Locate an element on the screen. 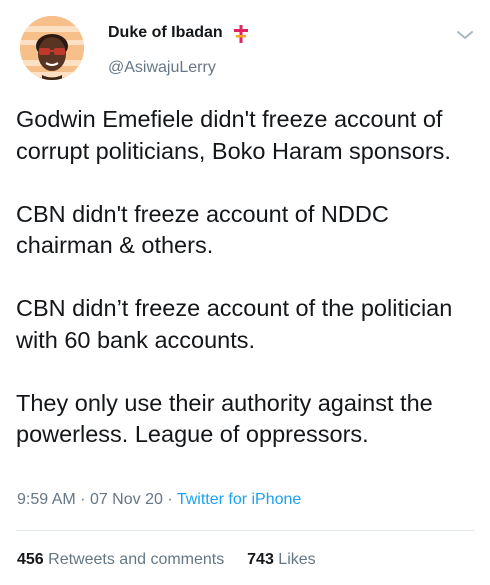 Image resolution: width=490 pixels, height=585 pixels. retweets-count: 456 is located at coordinates (30, 559).